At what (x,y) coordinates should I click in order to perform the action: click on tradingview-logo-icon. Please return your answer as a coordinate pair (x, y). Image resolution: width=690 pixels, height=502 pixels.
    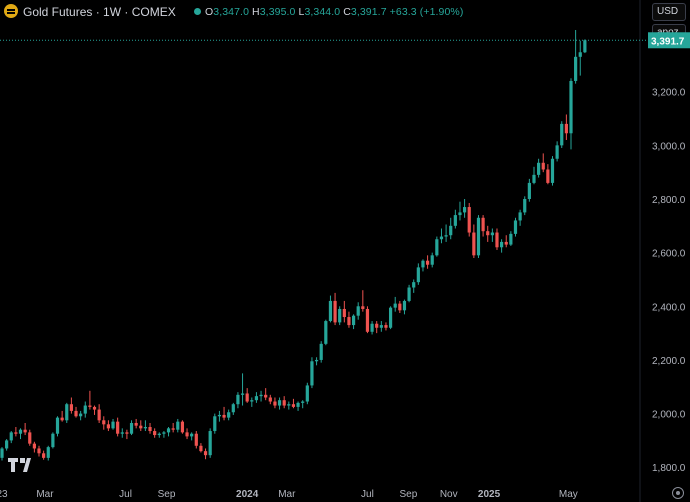
    Looking at the image, I should click on (21, 465).